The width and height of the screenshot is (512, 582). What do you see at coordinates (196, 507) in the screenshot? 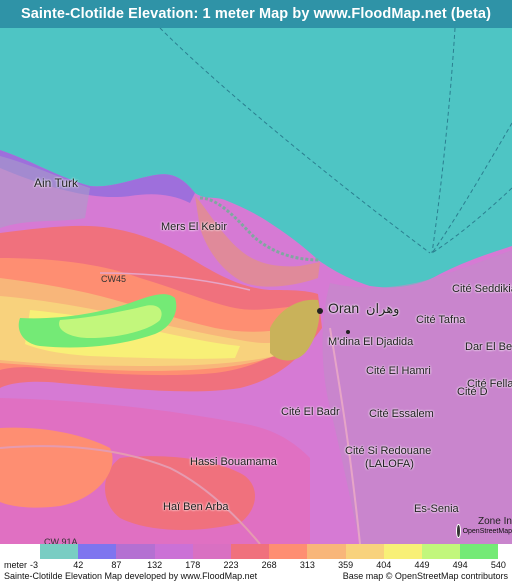
I see `label-hai-ben-arba: Haï Ben Arba` at bounding box center [196, 507].